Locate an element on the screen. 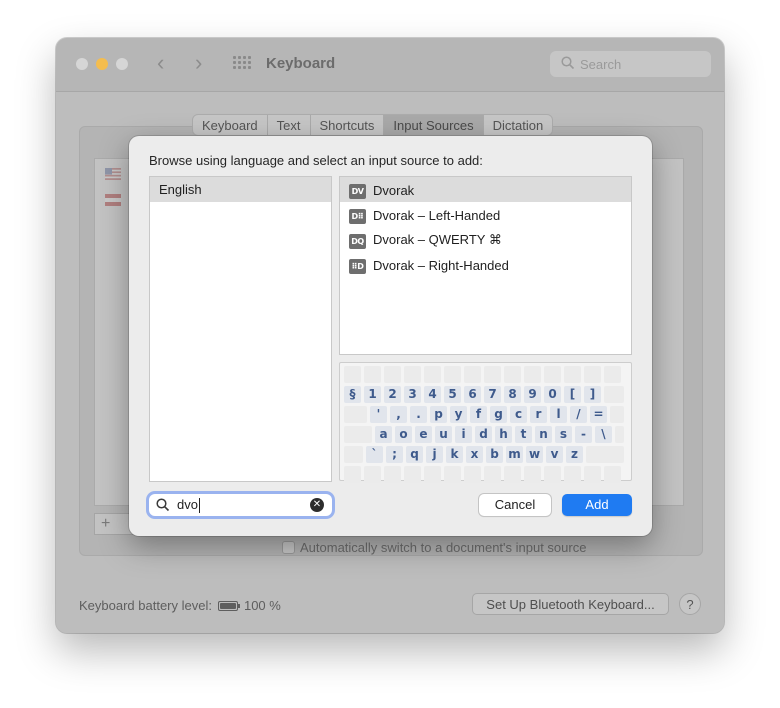  keyboard-key: y is located at coordinates (458, 414).